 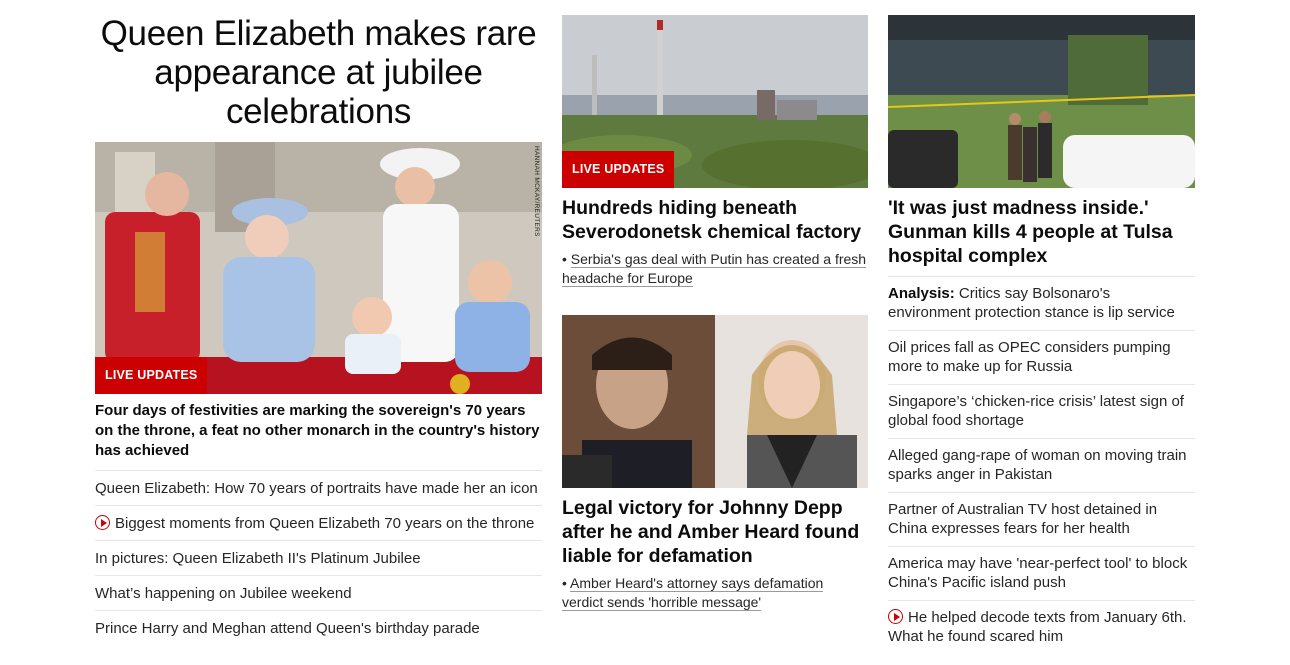 I want to click on depp-heard-photo, so click(x=715, y=401).